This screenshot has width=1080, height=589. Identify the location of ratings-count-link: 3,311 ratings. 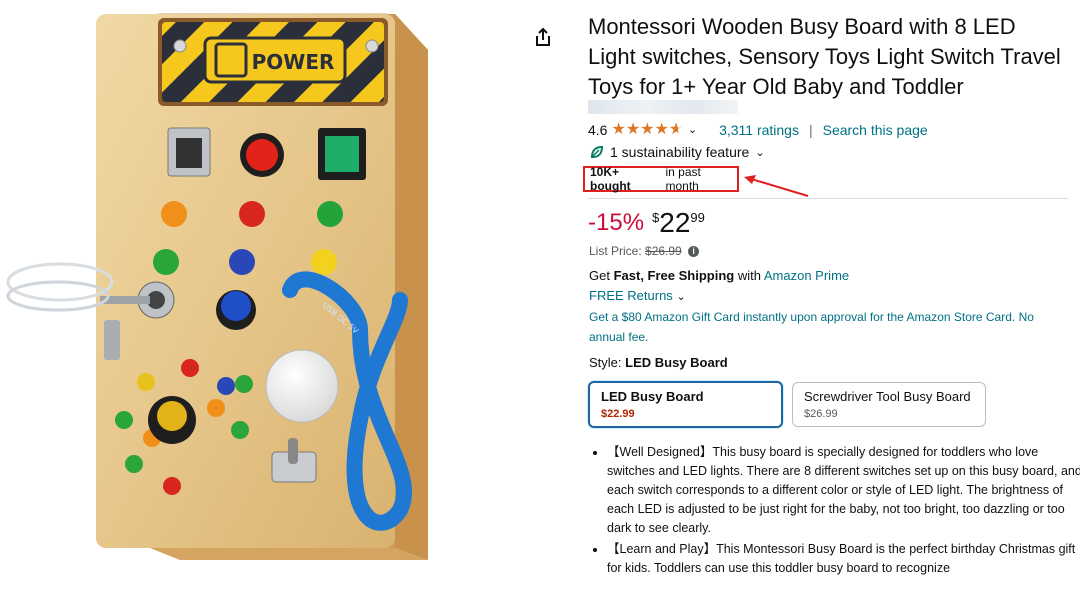
(759, 130).